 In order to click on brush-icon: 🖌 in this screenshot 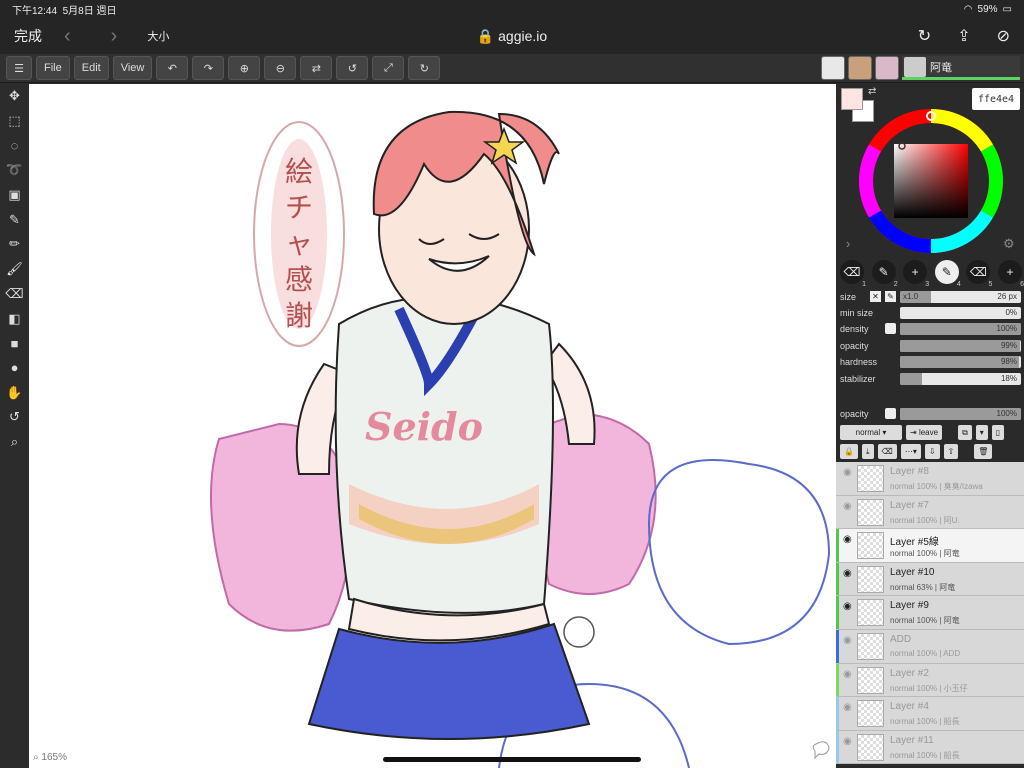, I will do `click(14, 269)`.